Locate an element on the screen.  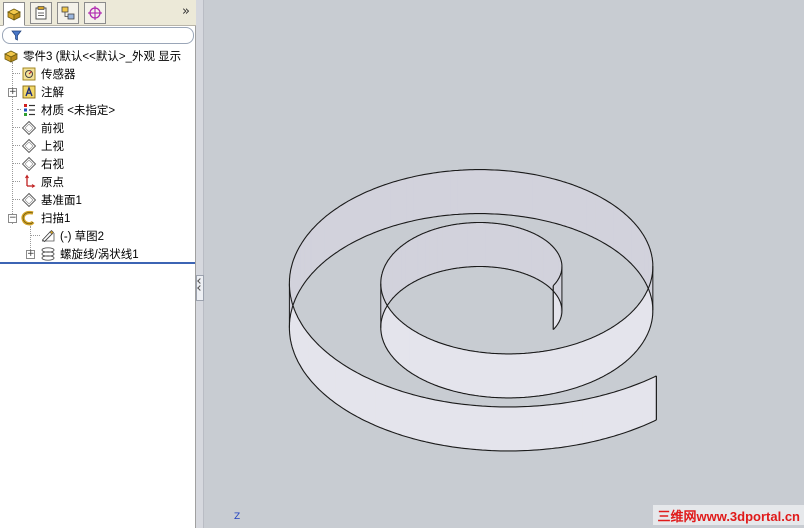
tree-item-material: 材质 <未指定> is located at coordinates (68, 110).